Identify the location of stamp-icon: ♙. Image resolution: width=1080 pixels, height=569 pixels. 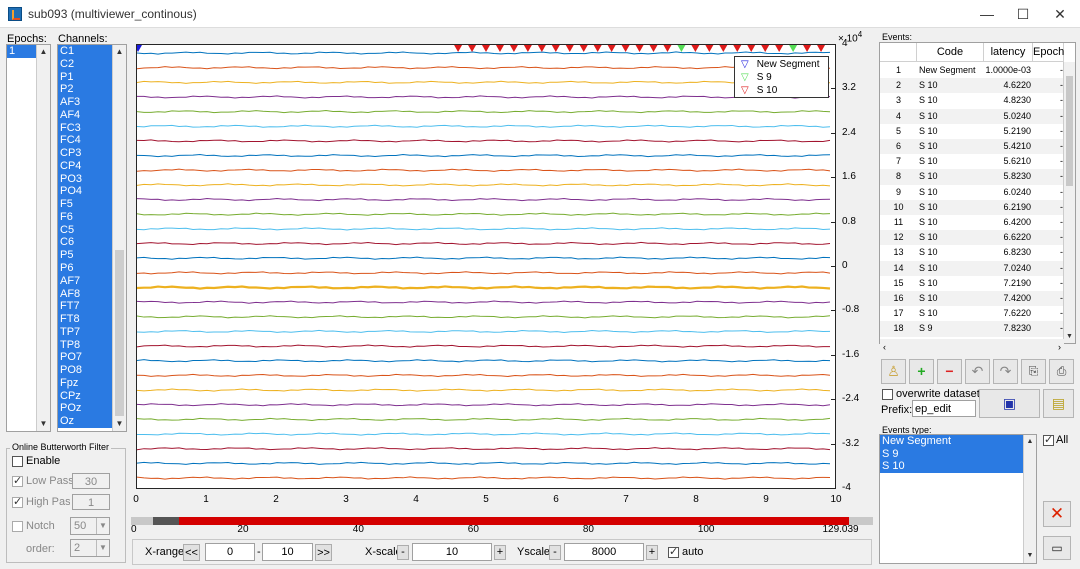
(893, 371).